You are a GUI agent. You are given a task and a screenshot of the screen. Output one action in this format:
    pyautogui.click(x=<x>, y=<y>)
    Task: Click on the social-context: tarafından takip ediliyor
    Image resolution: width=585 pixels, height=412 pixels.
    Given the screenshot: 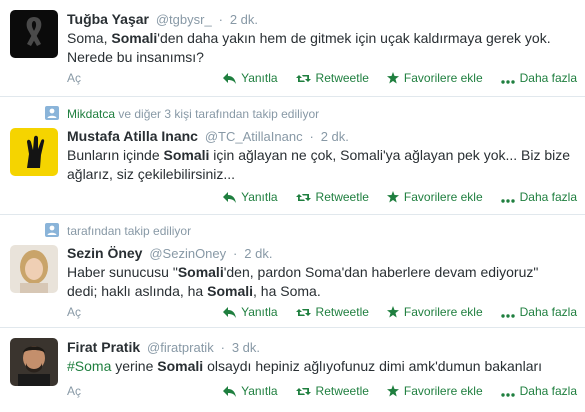 What is the action you would take?
    pyautogui.click(x=117, y=231)
    